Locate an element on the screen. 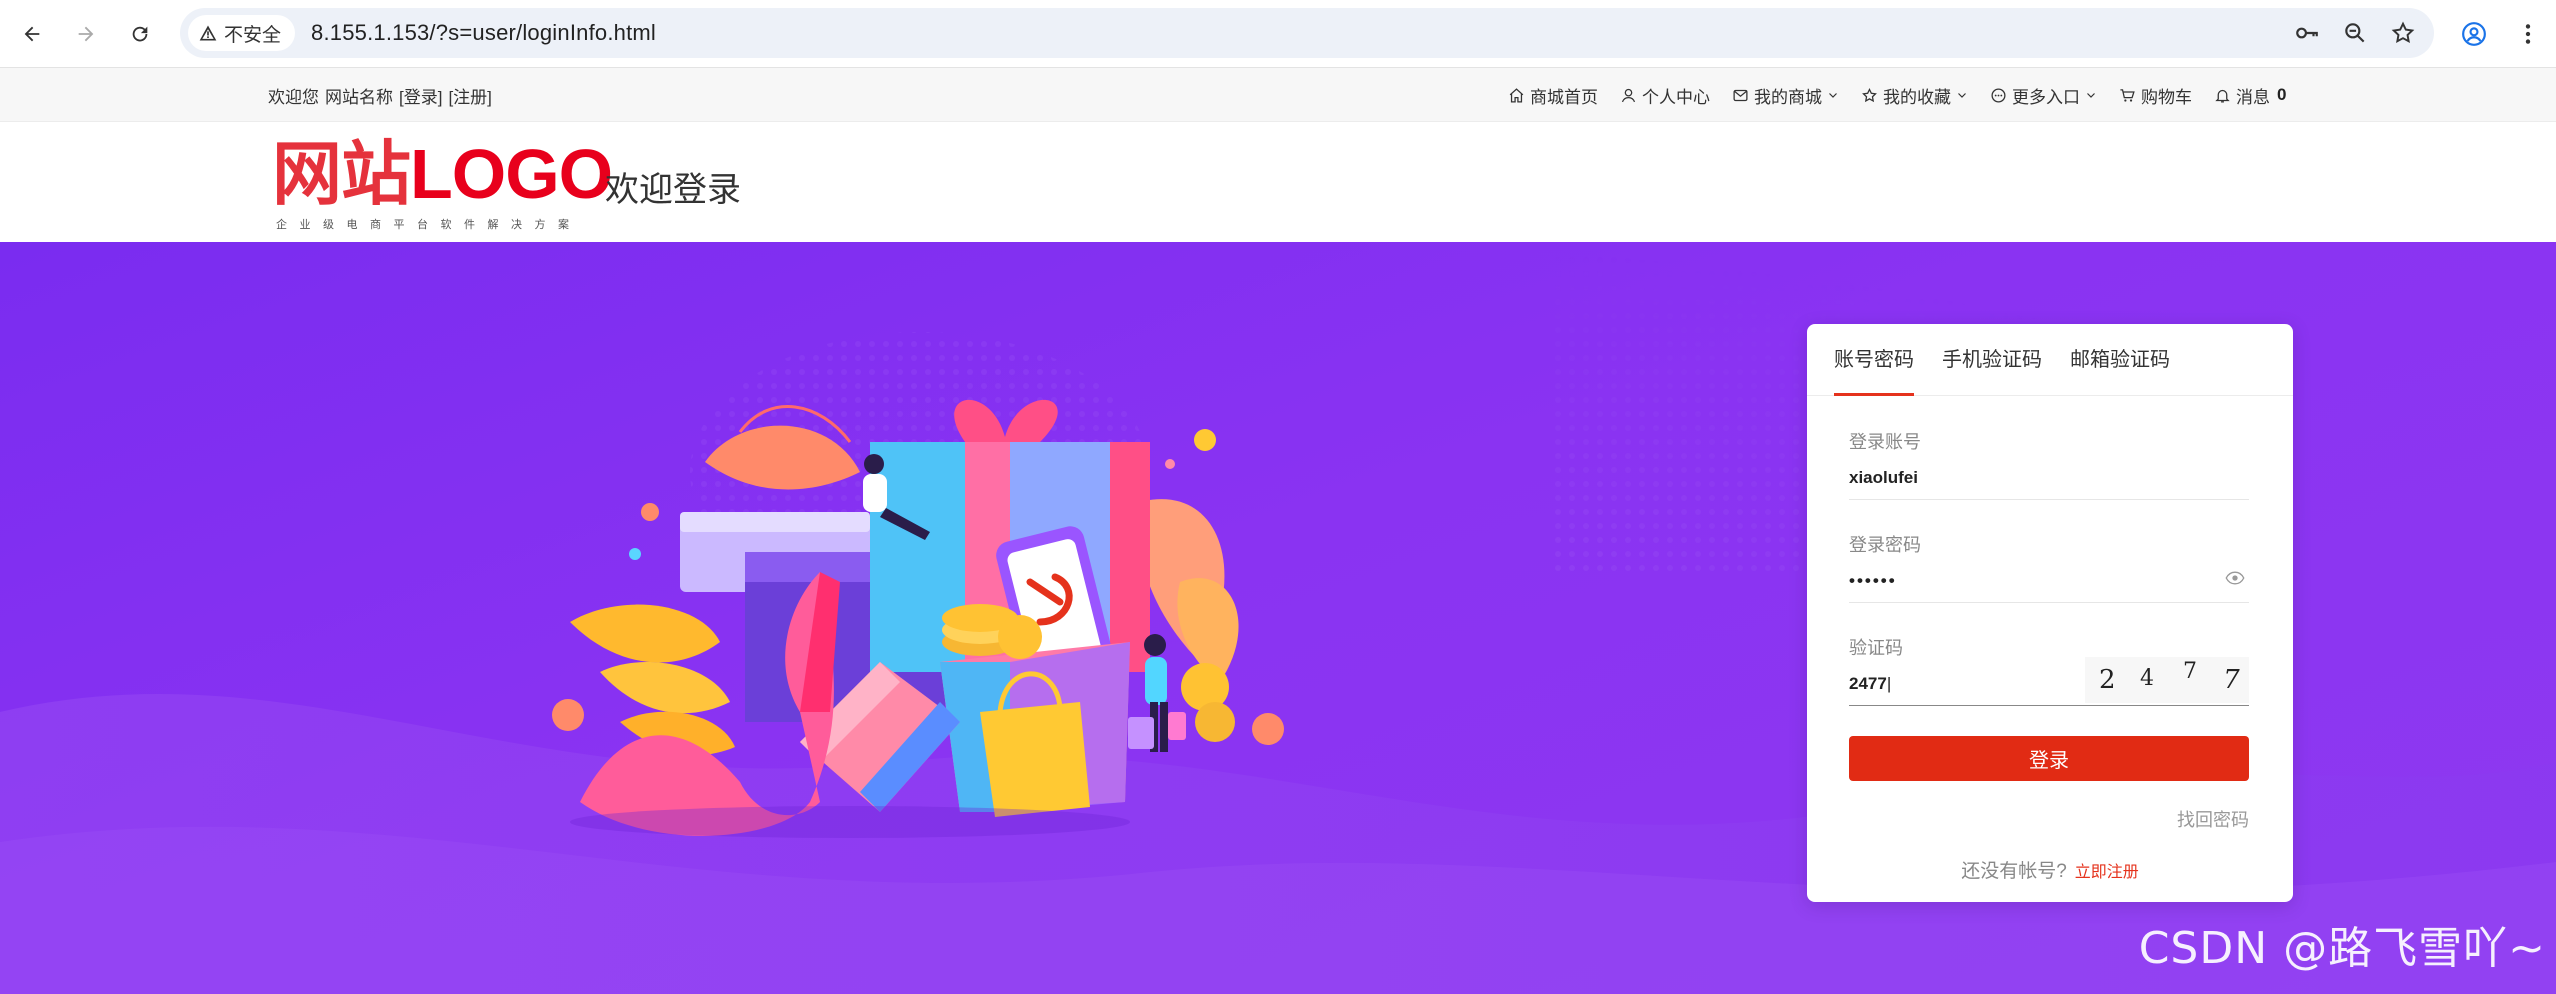 The height and width of the screenshot is (994, 2556). no-account-text: 还没有帐号? is located at coordinates (2014, 871).